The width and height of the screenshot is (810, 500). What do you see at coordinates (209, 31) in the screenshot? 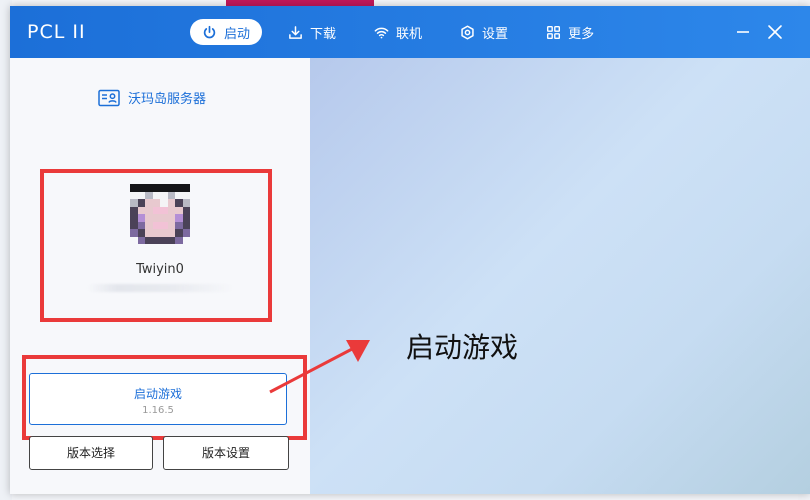
I see `power-icon` at bounding box center [209, 31].